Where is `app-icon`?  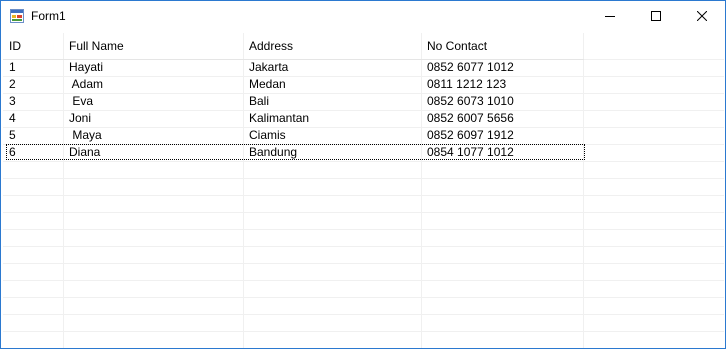 app-icon is located at coordinates (17, 16).